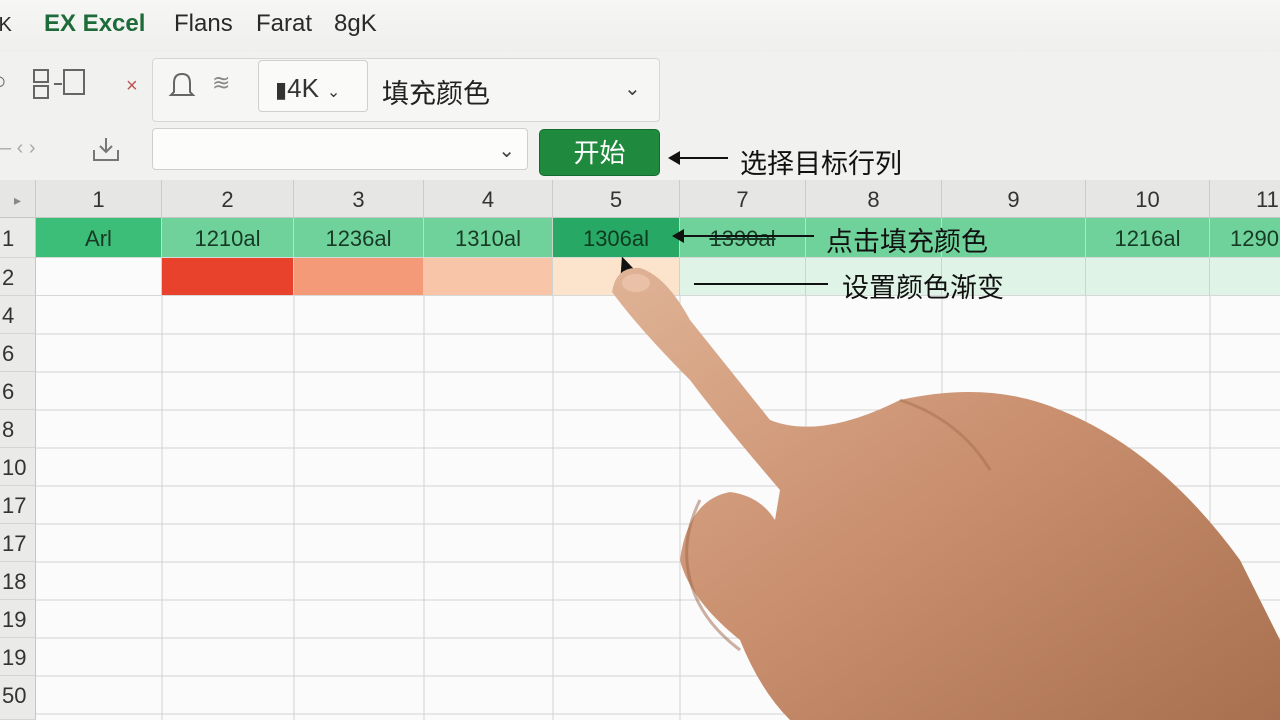 This screenshot has height=720, width=1280. What do you see at coordinates (340, 149) in the screenshot?
I see `range-dropdown: ⌄` at bounding box center [340, 149].